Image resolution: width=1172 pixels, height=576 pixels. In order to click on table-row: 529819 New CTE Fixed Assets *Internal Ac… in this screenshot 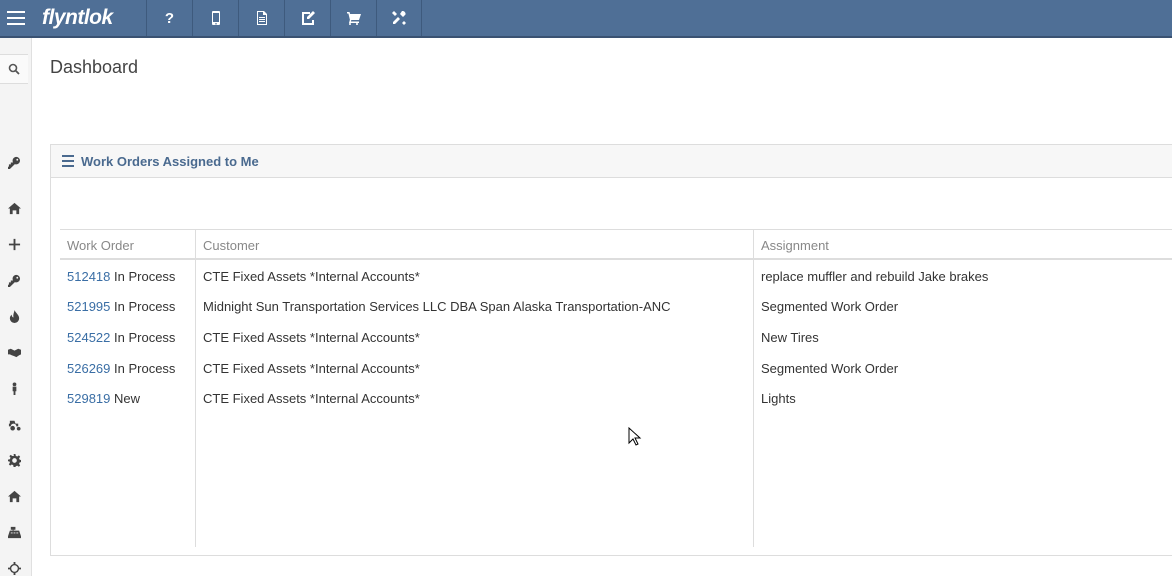, I will do `click(616, 406)`.